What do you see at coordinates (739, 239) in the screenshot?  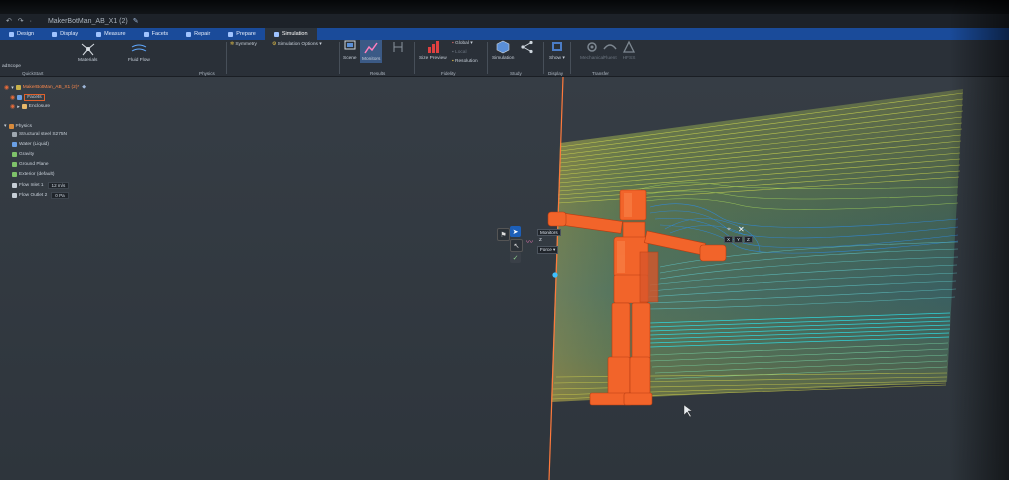 I see `axis-y: Y` at bounding box center [739, 239].